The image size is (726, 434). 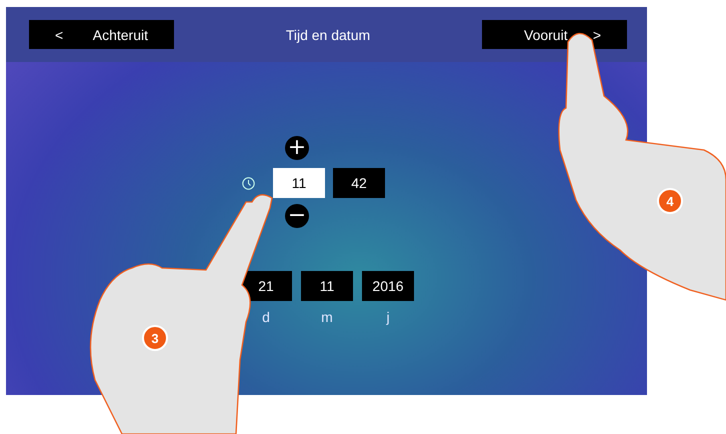 What do you see at coordinates (327, 286) in the screenshot?
I see `date-field: 11` at bounding box center [327, 286].